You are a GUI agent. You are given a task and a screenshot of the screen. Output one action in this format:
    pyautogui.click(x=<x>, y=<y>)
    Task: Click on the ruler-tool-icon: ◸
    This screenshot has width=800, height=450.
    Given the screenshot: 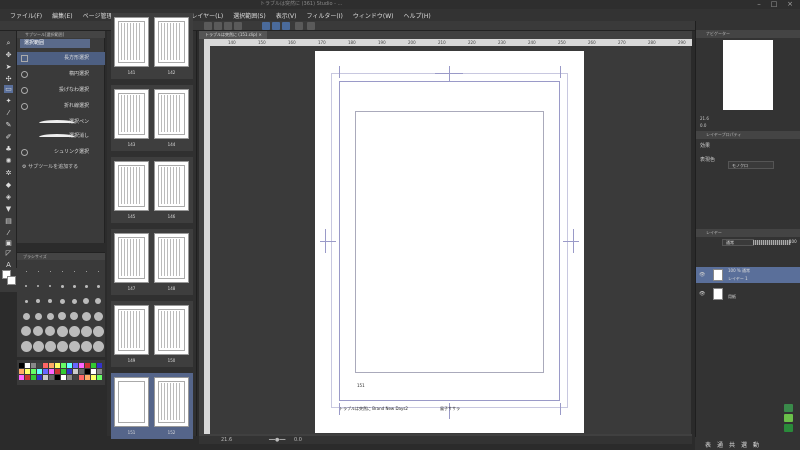 What is the action you would take?
    pyautogui.click(x=8, y=253)
    